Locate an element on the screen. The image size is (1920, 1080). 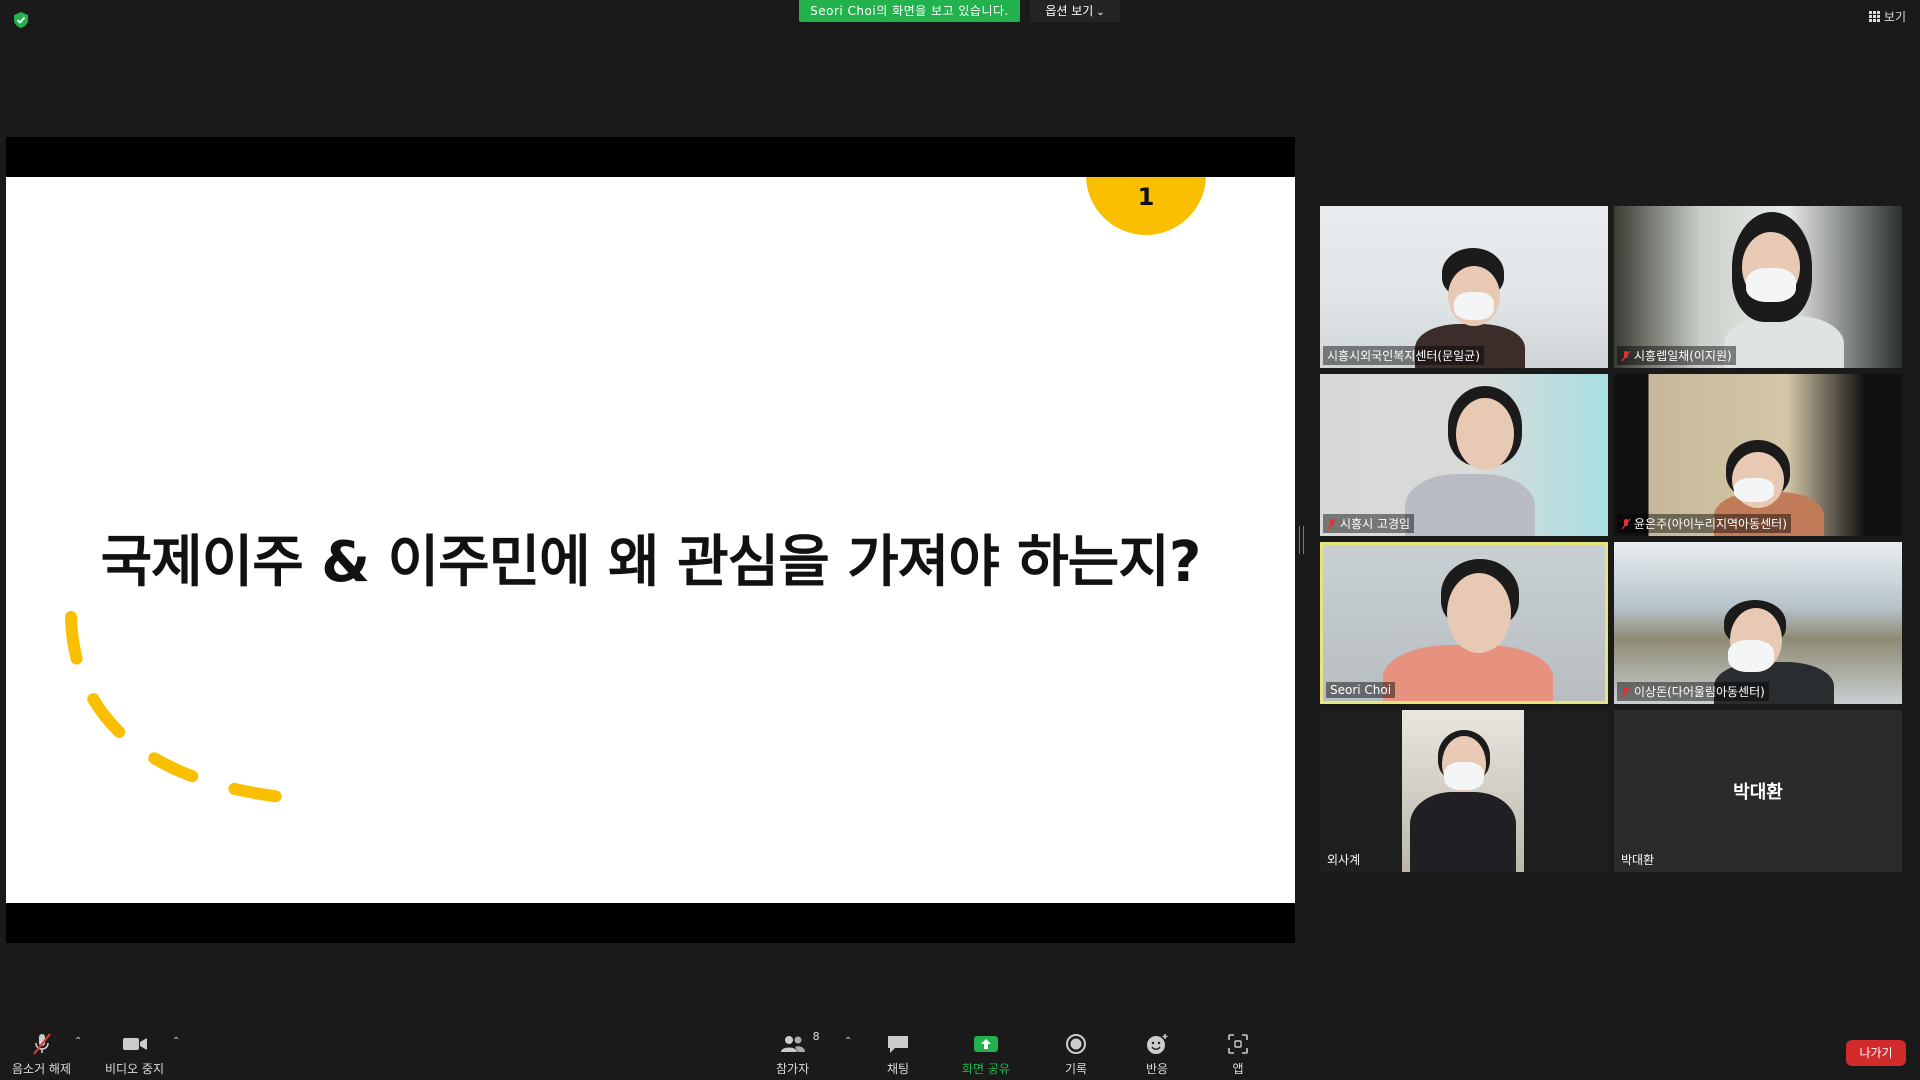
view-button: 보기 is located at coordinates (1887, 16).